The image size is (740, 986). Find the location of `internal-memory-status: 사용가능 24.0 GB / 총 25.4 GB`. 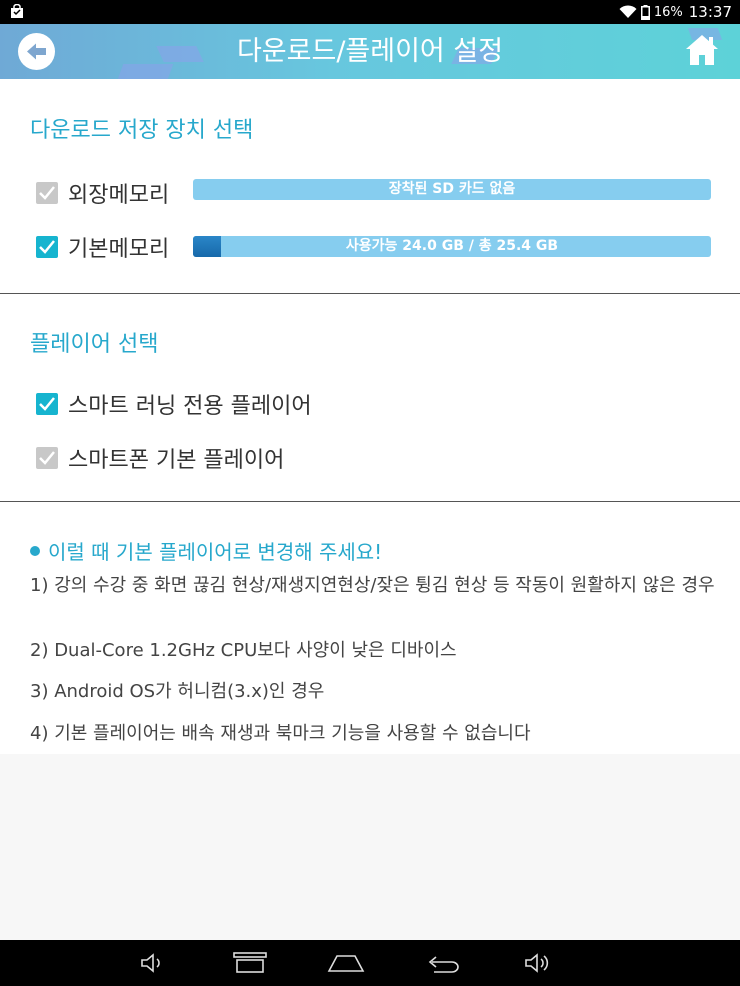

internal-memory-status: 사용가능 24.0 GB / 총 25.4 GB is located at coordinates (452, 246).